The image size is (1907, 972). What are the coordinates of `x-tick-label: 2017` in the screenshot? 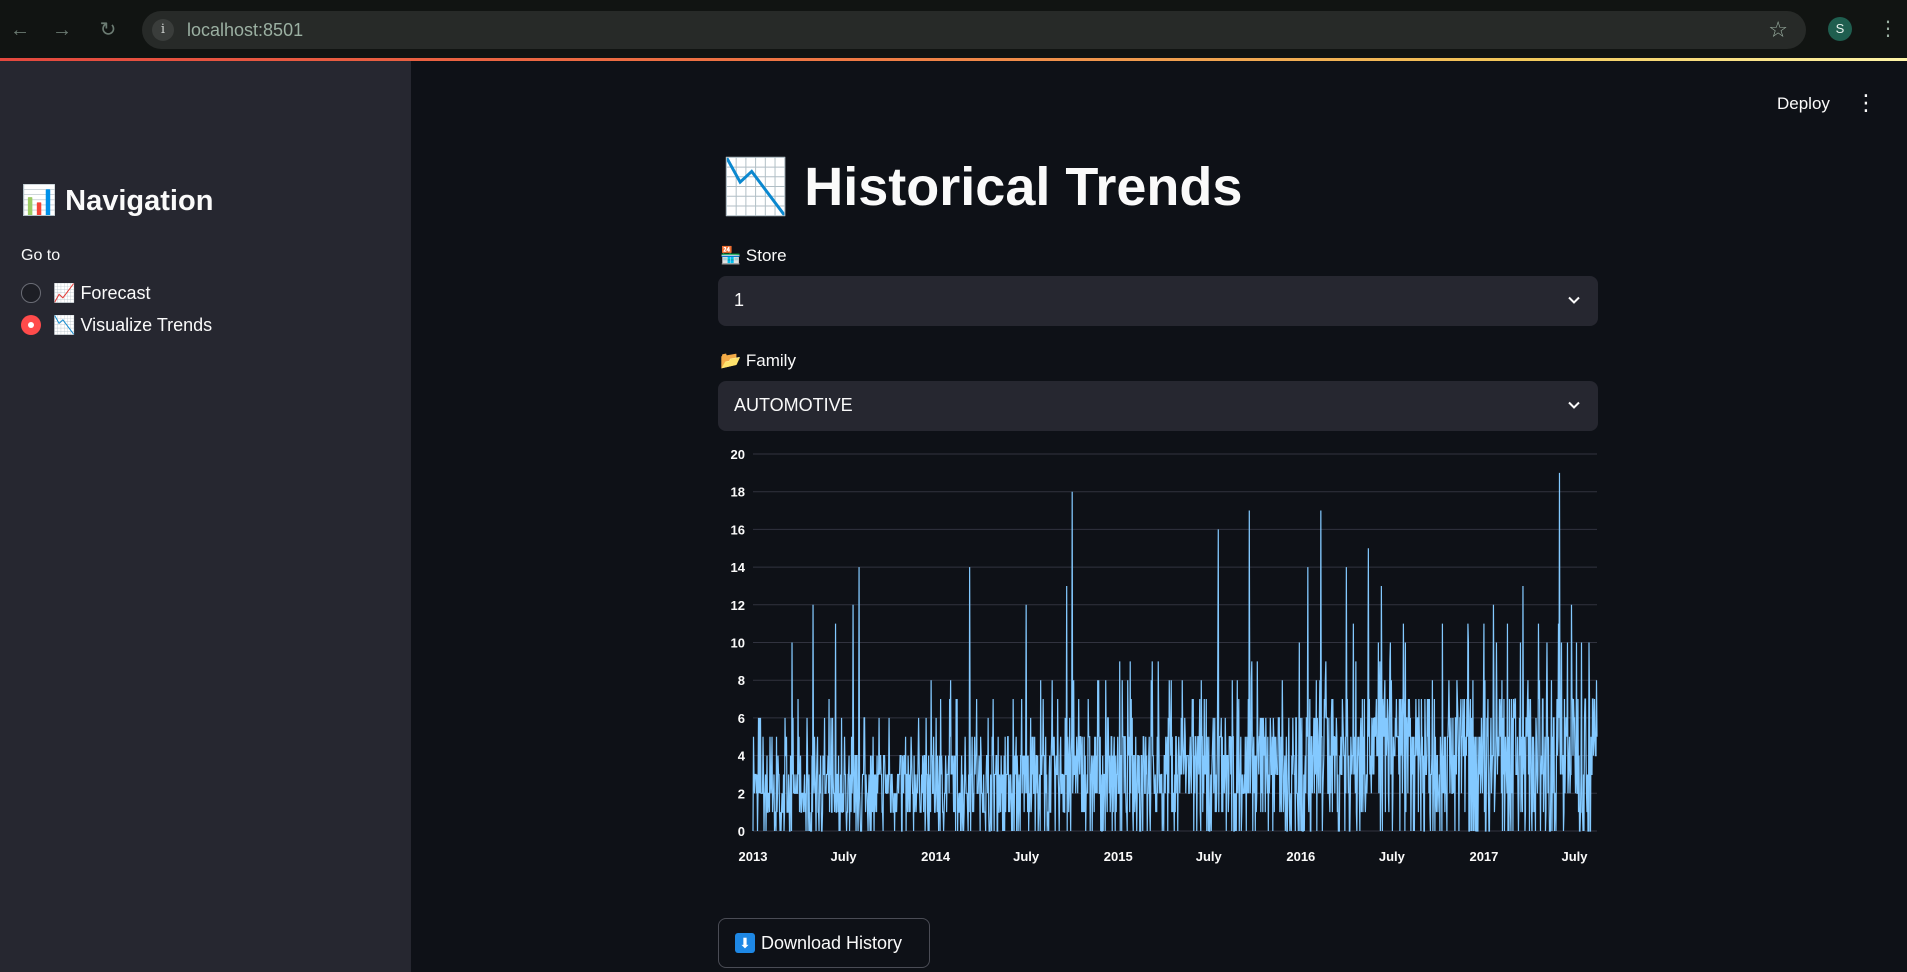 It's located at (1483, 856).